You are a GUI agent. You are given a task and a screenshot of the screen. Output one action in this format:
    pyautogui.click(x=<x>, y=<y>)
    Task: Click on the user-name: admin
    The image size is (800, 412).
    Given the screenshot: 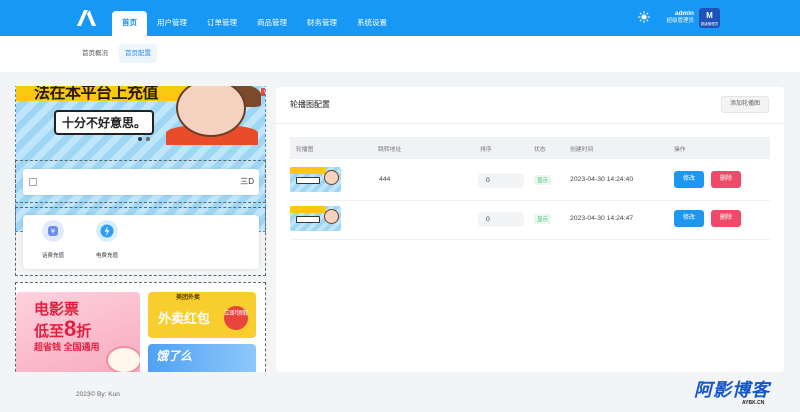 What is the action you would take?
    pyautogui.click(x=684, y=13)
    